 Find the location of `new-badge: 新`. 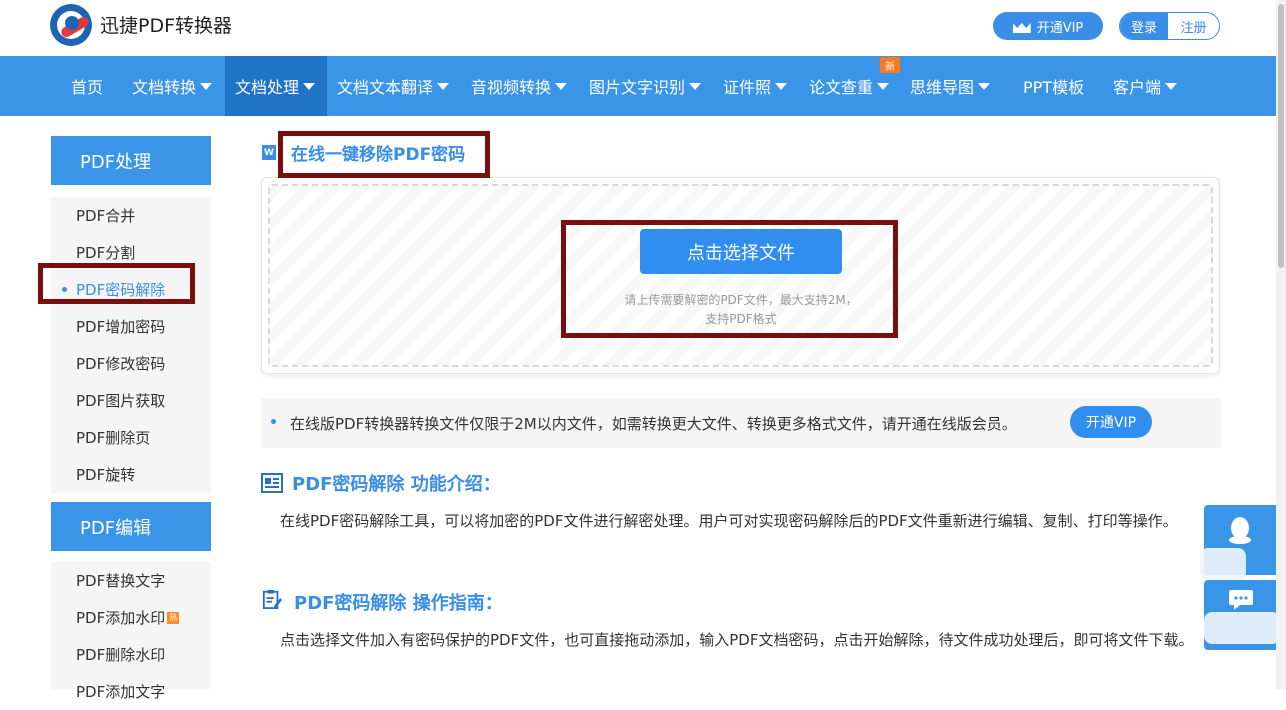

new-badge: 新 is located at coordinates (890, 65).